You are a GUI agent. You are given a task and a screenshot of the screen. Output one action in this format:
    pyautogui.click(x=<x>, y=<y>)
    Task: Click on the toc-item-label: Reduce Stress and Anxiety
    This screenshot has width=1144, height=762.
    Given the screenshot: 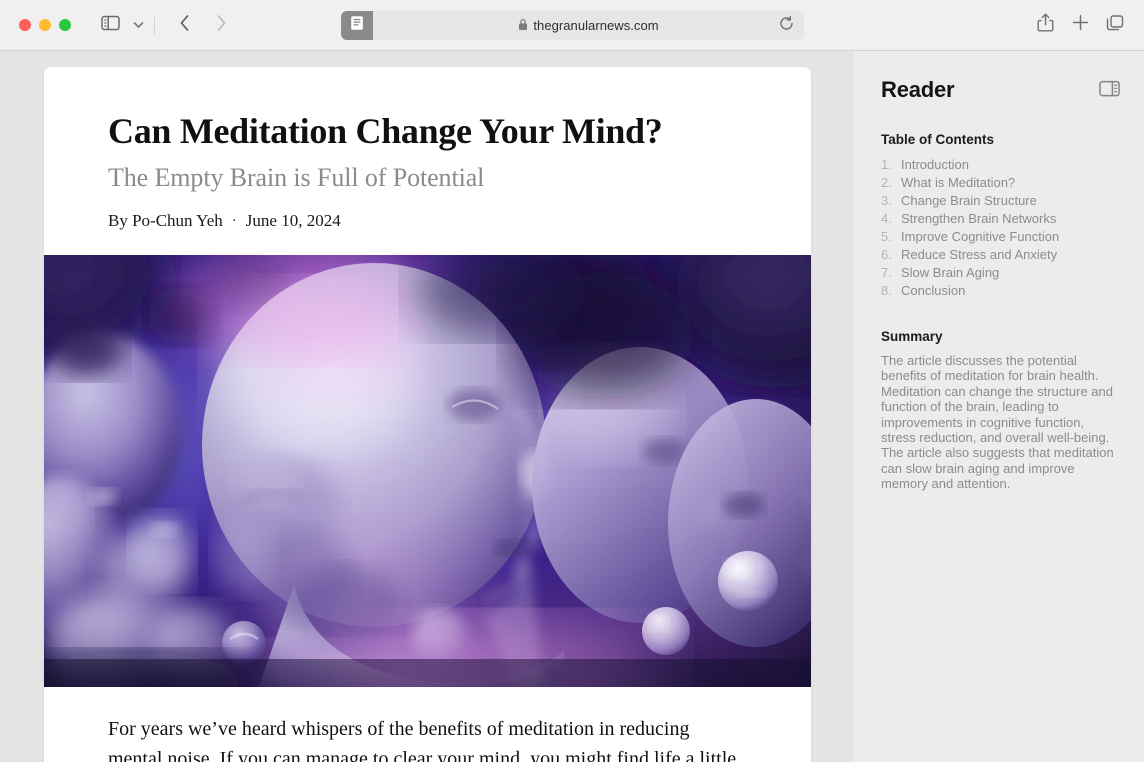 What is the action you would take?
    pyautogui.click(x=979, y=255)
    